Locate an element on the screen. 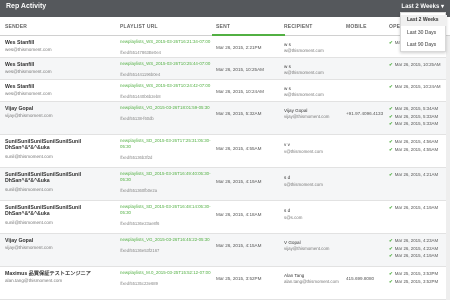 The width and height of the screenshot is (450, 300). recipient-email: s@thismoment.com is located at coordinates (303, 184).